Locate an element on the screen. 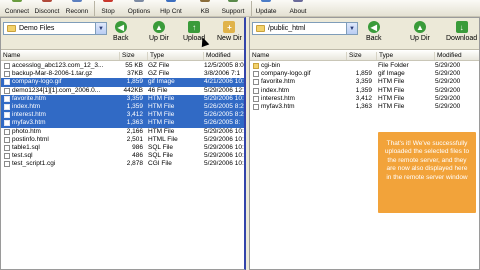  up-arrow-icon: ▲ is located at coordinates (419, 27).